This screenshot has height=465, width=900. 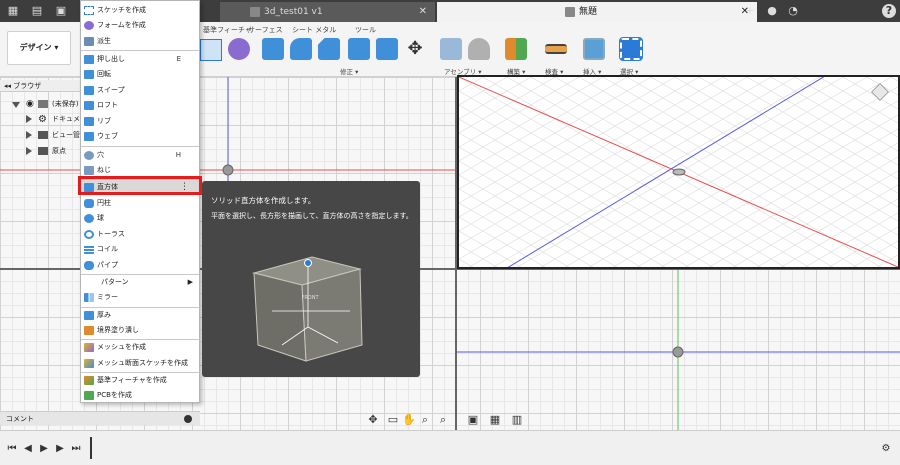 What do you see at coordinates (140, 282) in the screenshot?
I see `menu-item-pattern: パターン ▶` at bounding box center [140, 282].